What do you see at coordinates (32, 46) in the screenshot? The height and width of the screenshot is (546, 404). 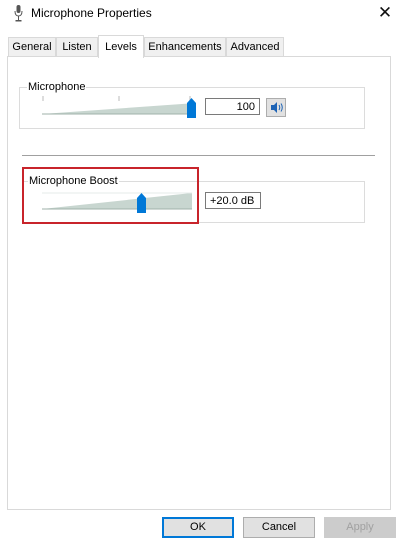 I see `tab-general: General` at bounding box center [32, 46].